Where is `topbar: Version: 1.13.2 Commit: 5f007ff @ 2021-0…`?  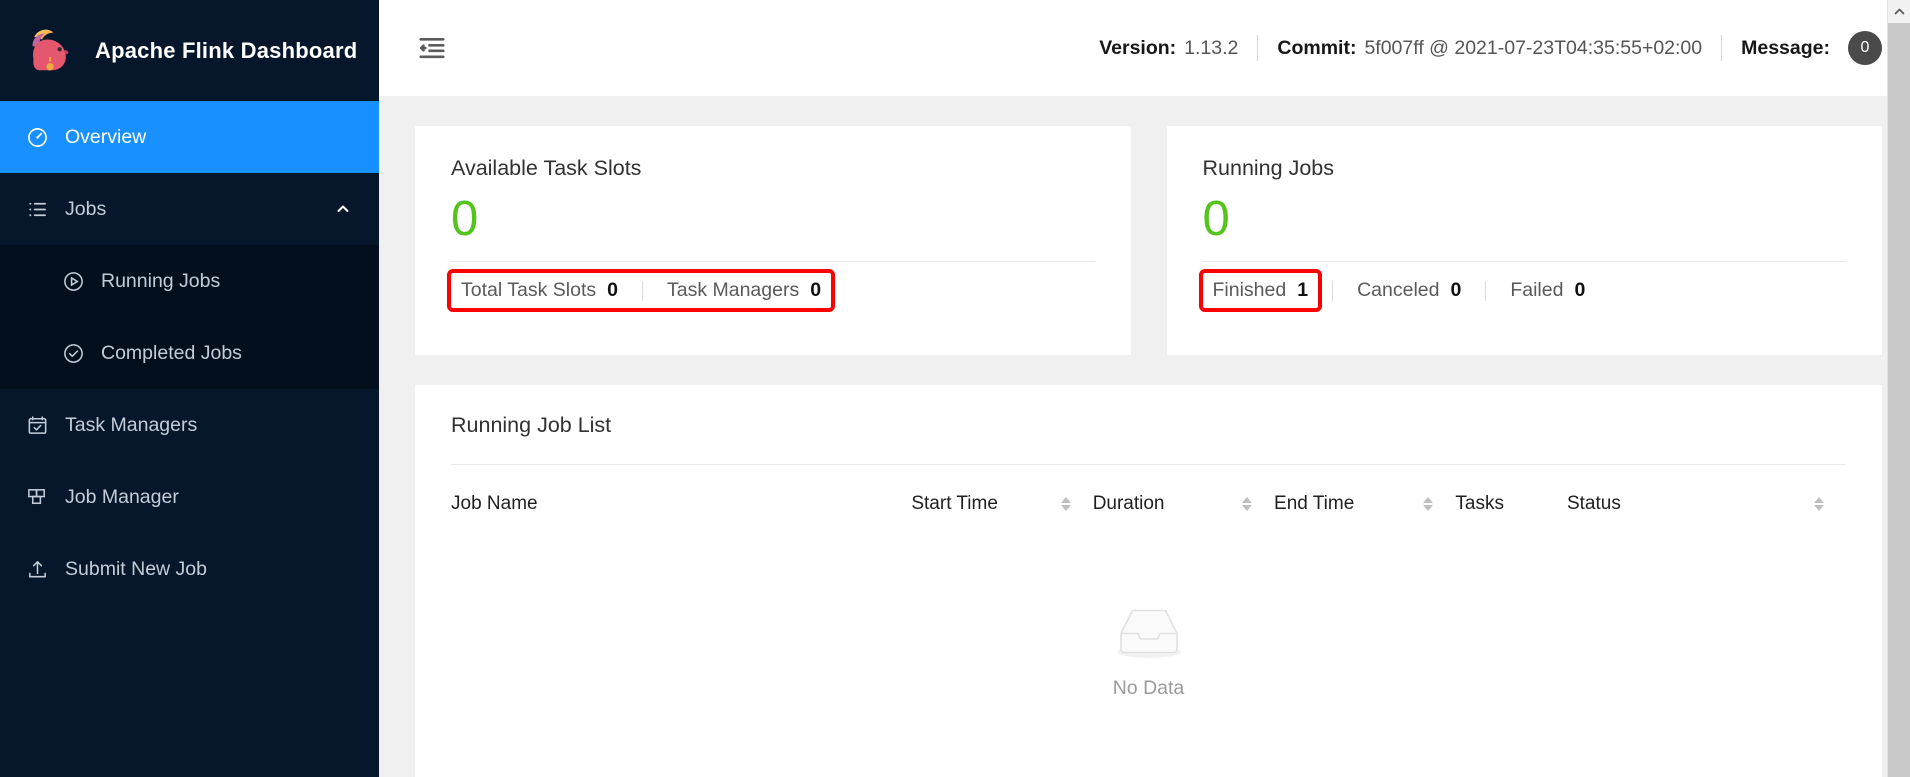 topbar: Version: 1.13.2 Commit: 5f007ff @ 2021-0… is located at coordinates (1144, 48).